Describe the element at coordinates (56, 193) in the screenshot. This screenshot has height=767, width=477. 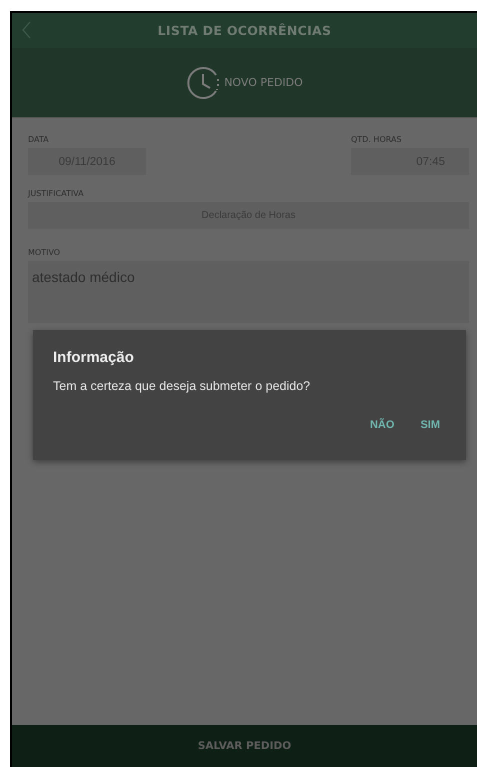
I see `field-label: JUSTIFICATIVA` at that location.